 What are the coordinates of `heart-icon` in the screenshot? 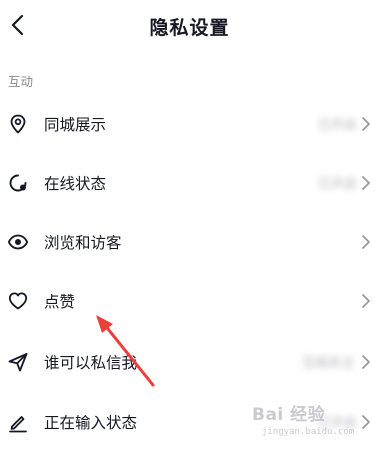 It's located at (18, 301).